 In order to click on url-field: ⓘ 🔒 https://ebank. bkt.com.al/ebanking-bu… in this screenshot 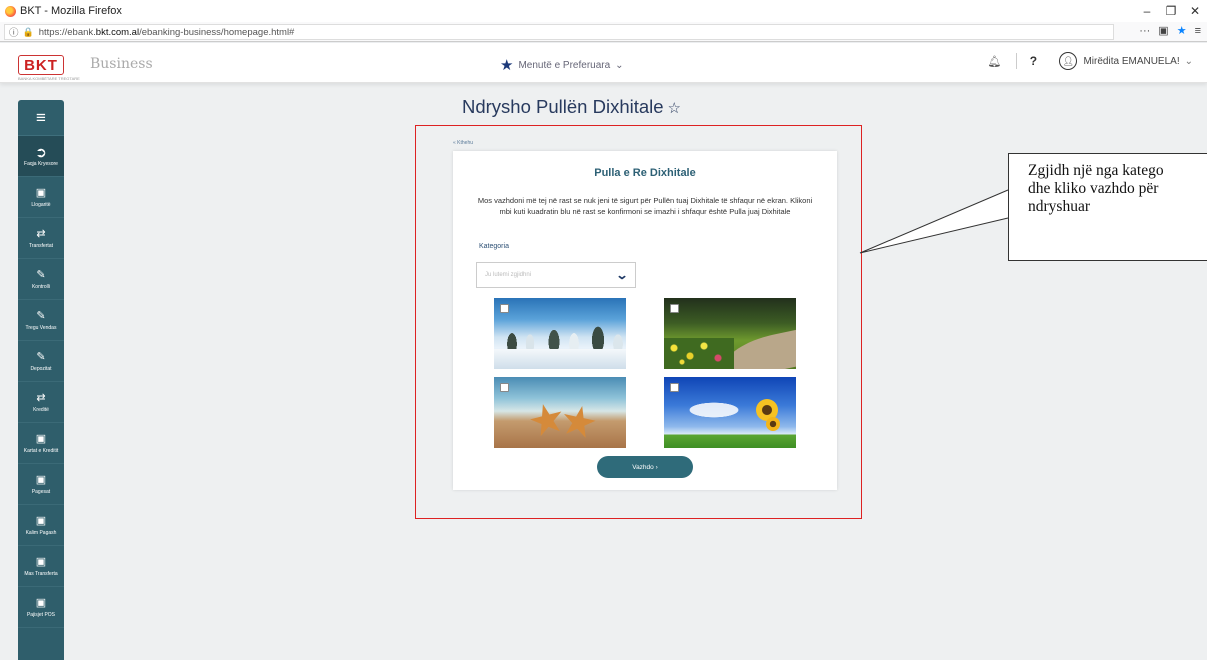, I will do `click(559, 32)`.